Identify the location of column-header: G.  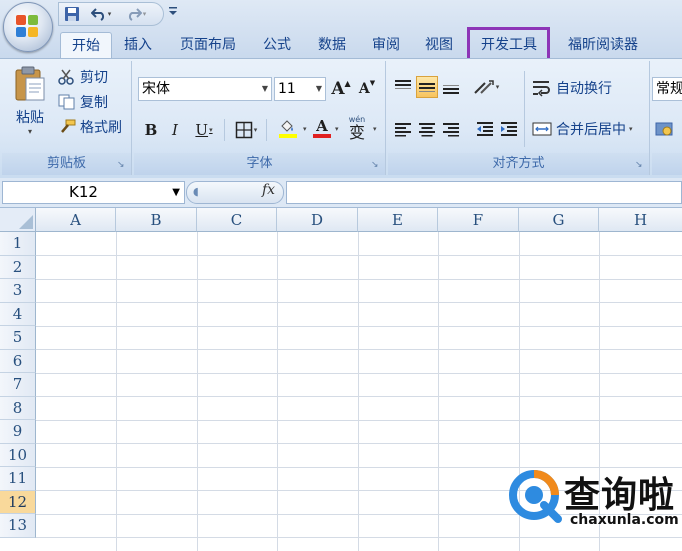
(559, 220).